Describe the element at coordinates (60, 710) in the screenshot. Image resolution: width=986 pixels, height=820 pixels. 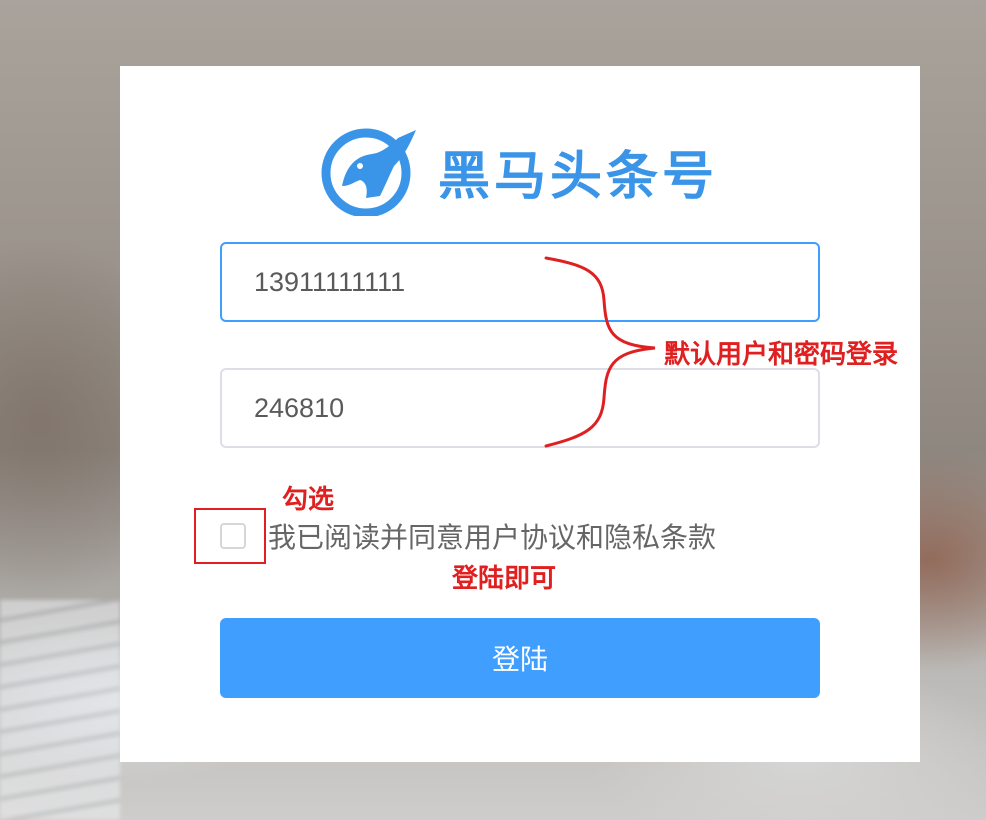
I see `background-keyboard-blur` at that location.